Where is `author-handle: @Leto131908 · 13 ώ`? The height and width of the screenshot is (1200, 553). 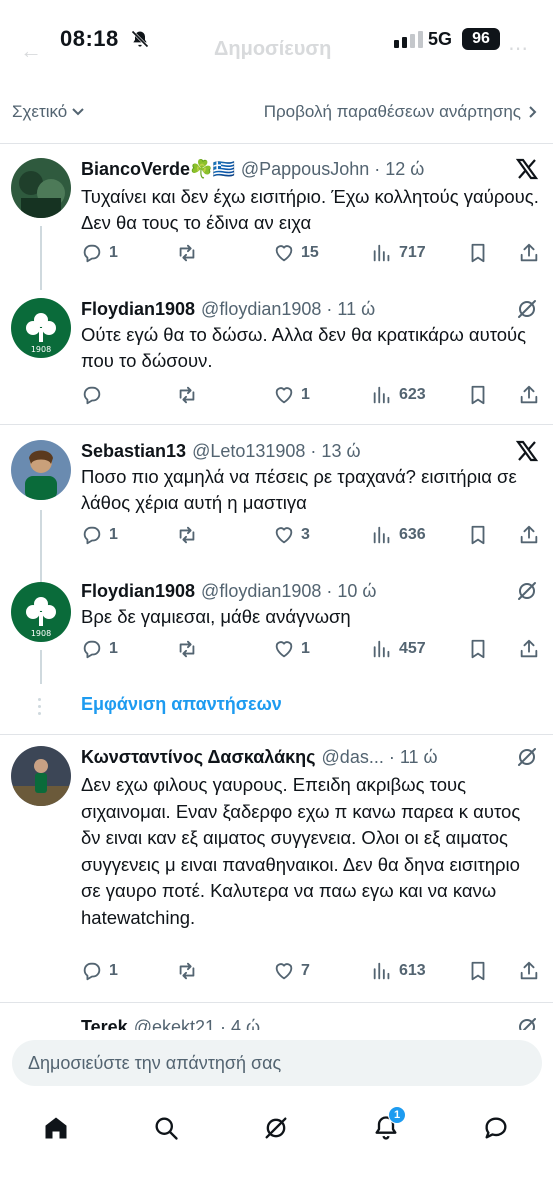
author-handle: @Leto131908 · 13 ώ is located at coordinates (276, 451).